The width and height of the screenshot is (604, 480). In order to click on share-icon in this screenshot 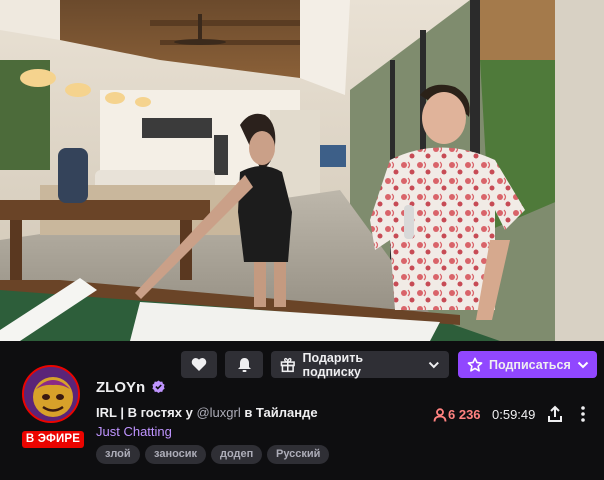, I will do `click(555, 414)`.